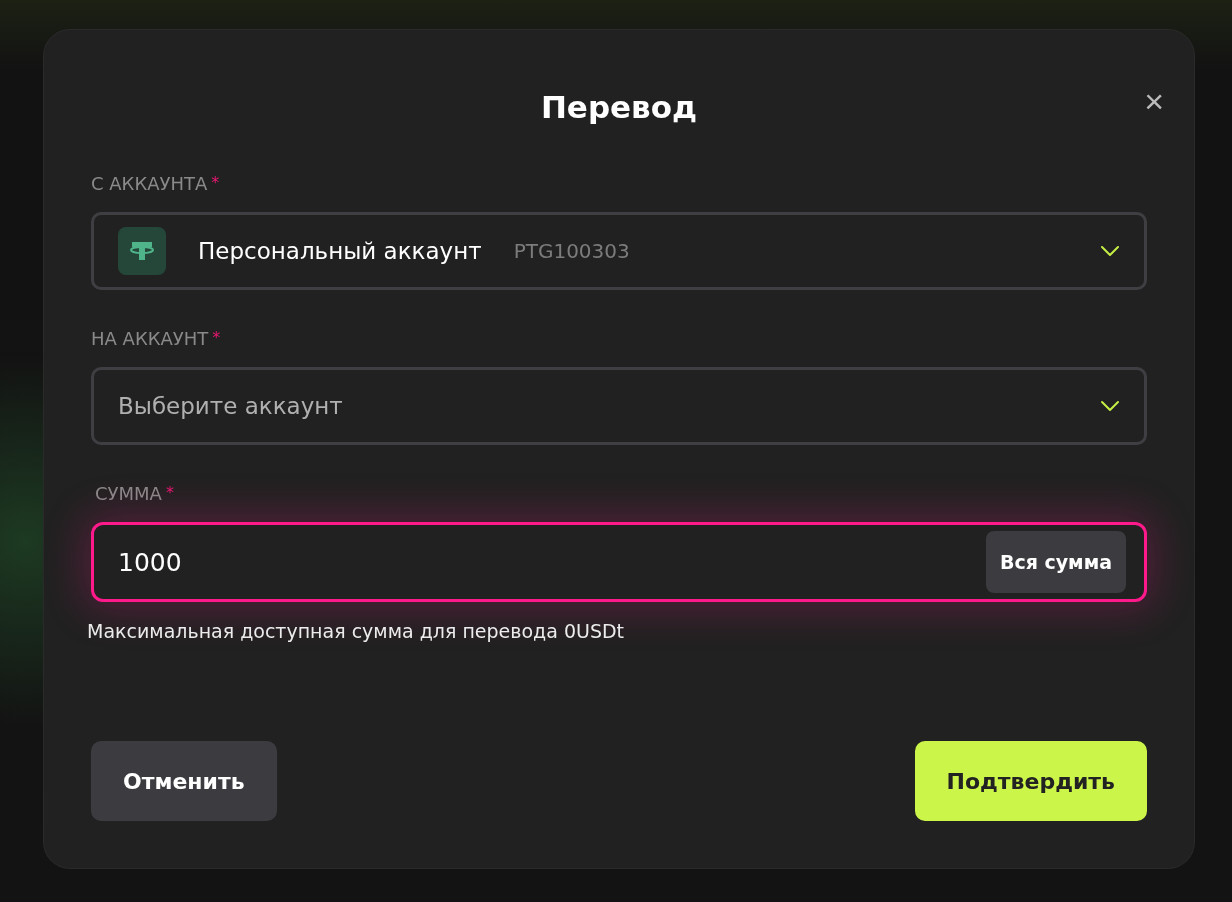  Describe the element at coordinates (619, 406) in the screenshot. I see `account-dropdown: Выберите аккаунт` at that location.